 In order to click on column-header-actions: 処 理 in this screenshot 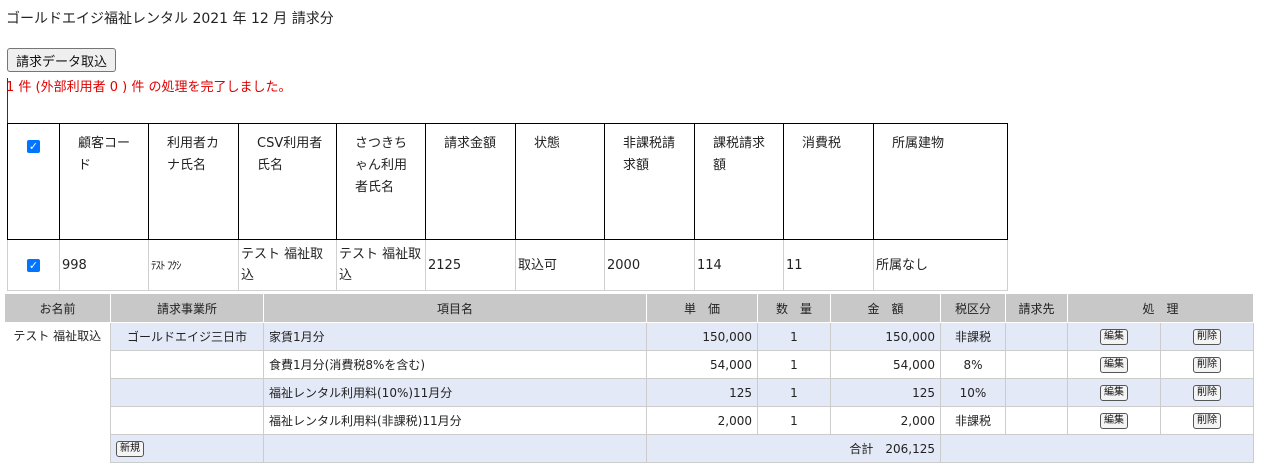, I will do `click(1160, 308)`.